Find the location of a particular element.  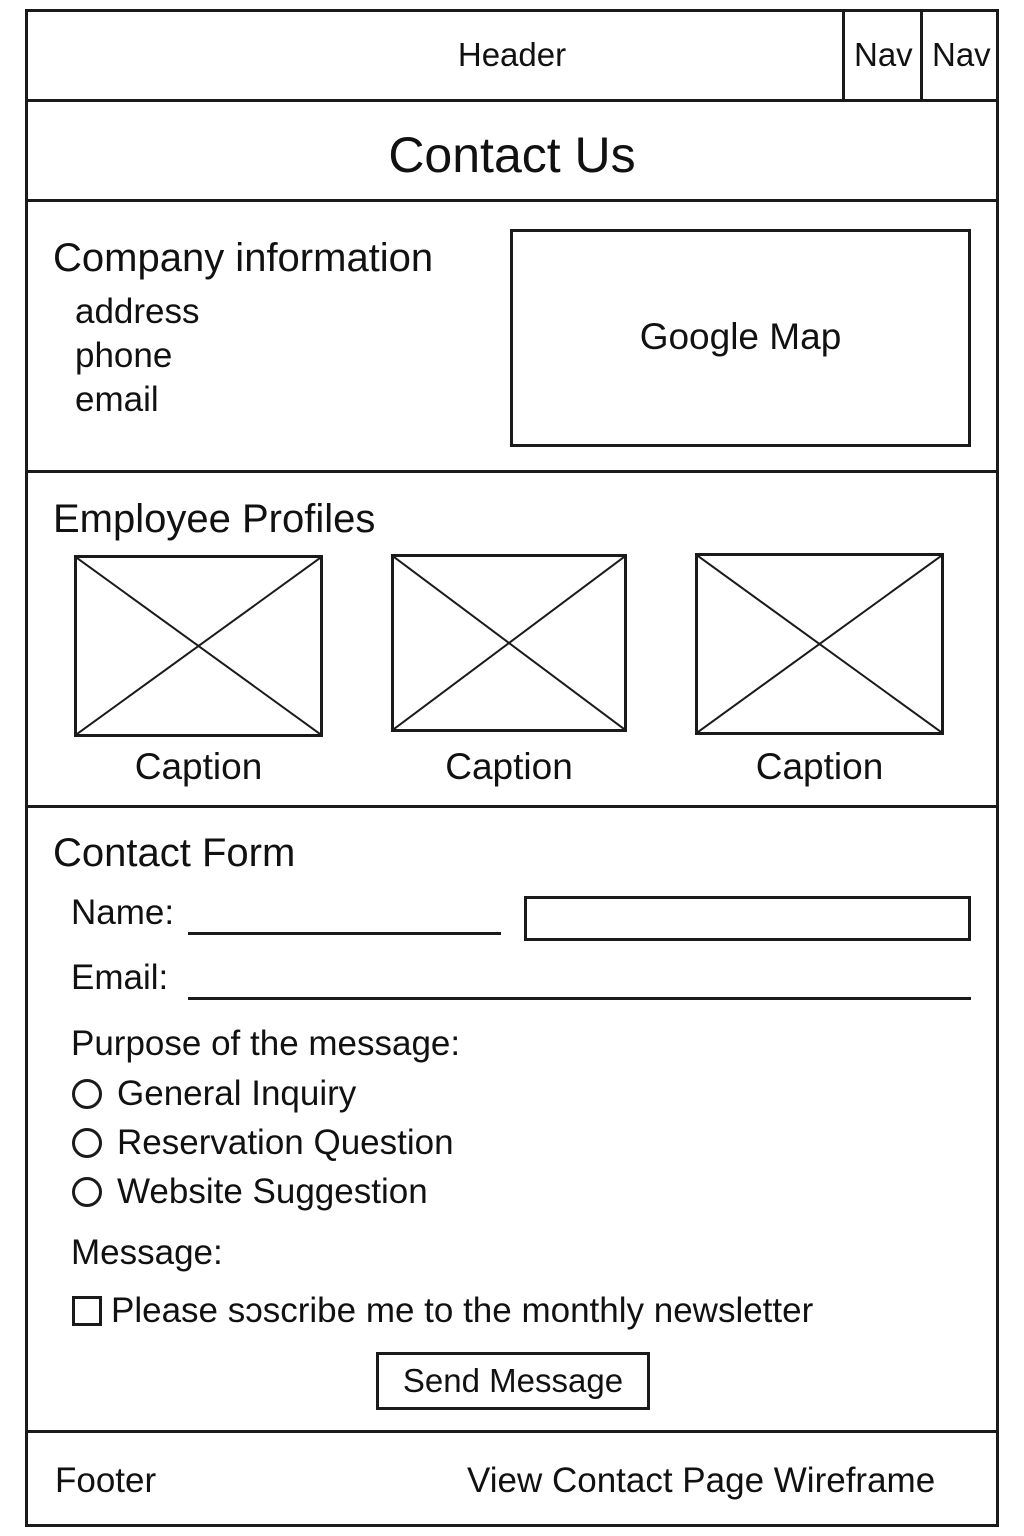

google-map: Google Map is located at coordinates (740, 338).